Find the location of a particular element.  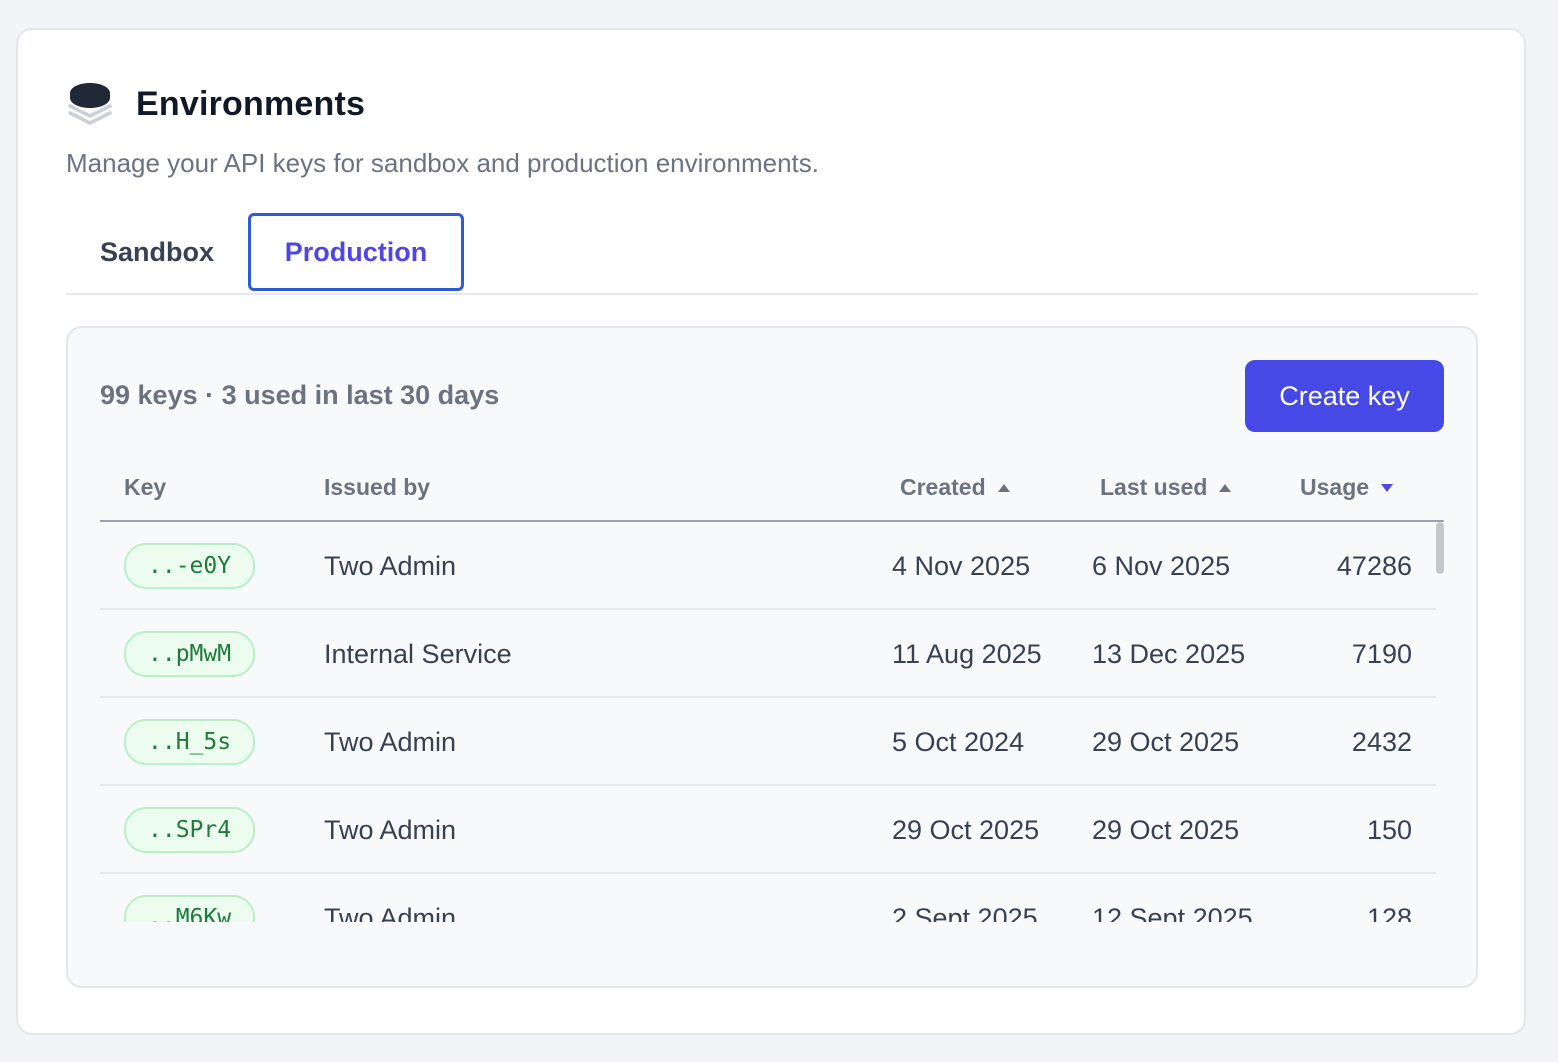

created-cell: 11 Aug 2025 is located at coordinates (967, 653).